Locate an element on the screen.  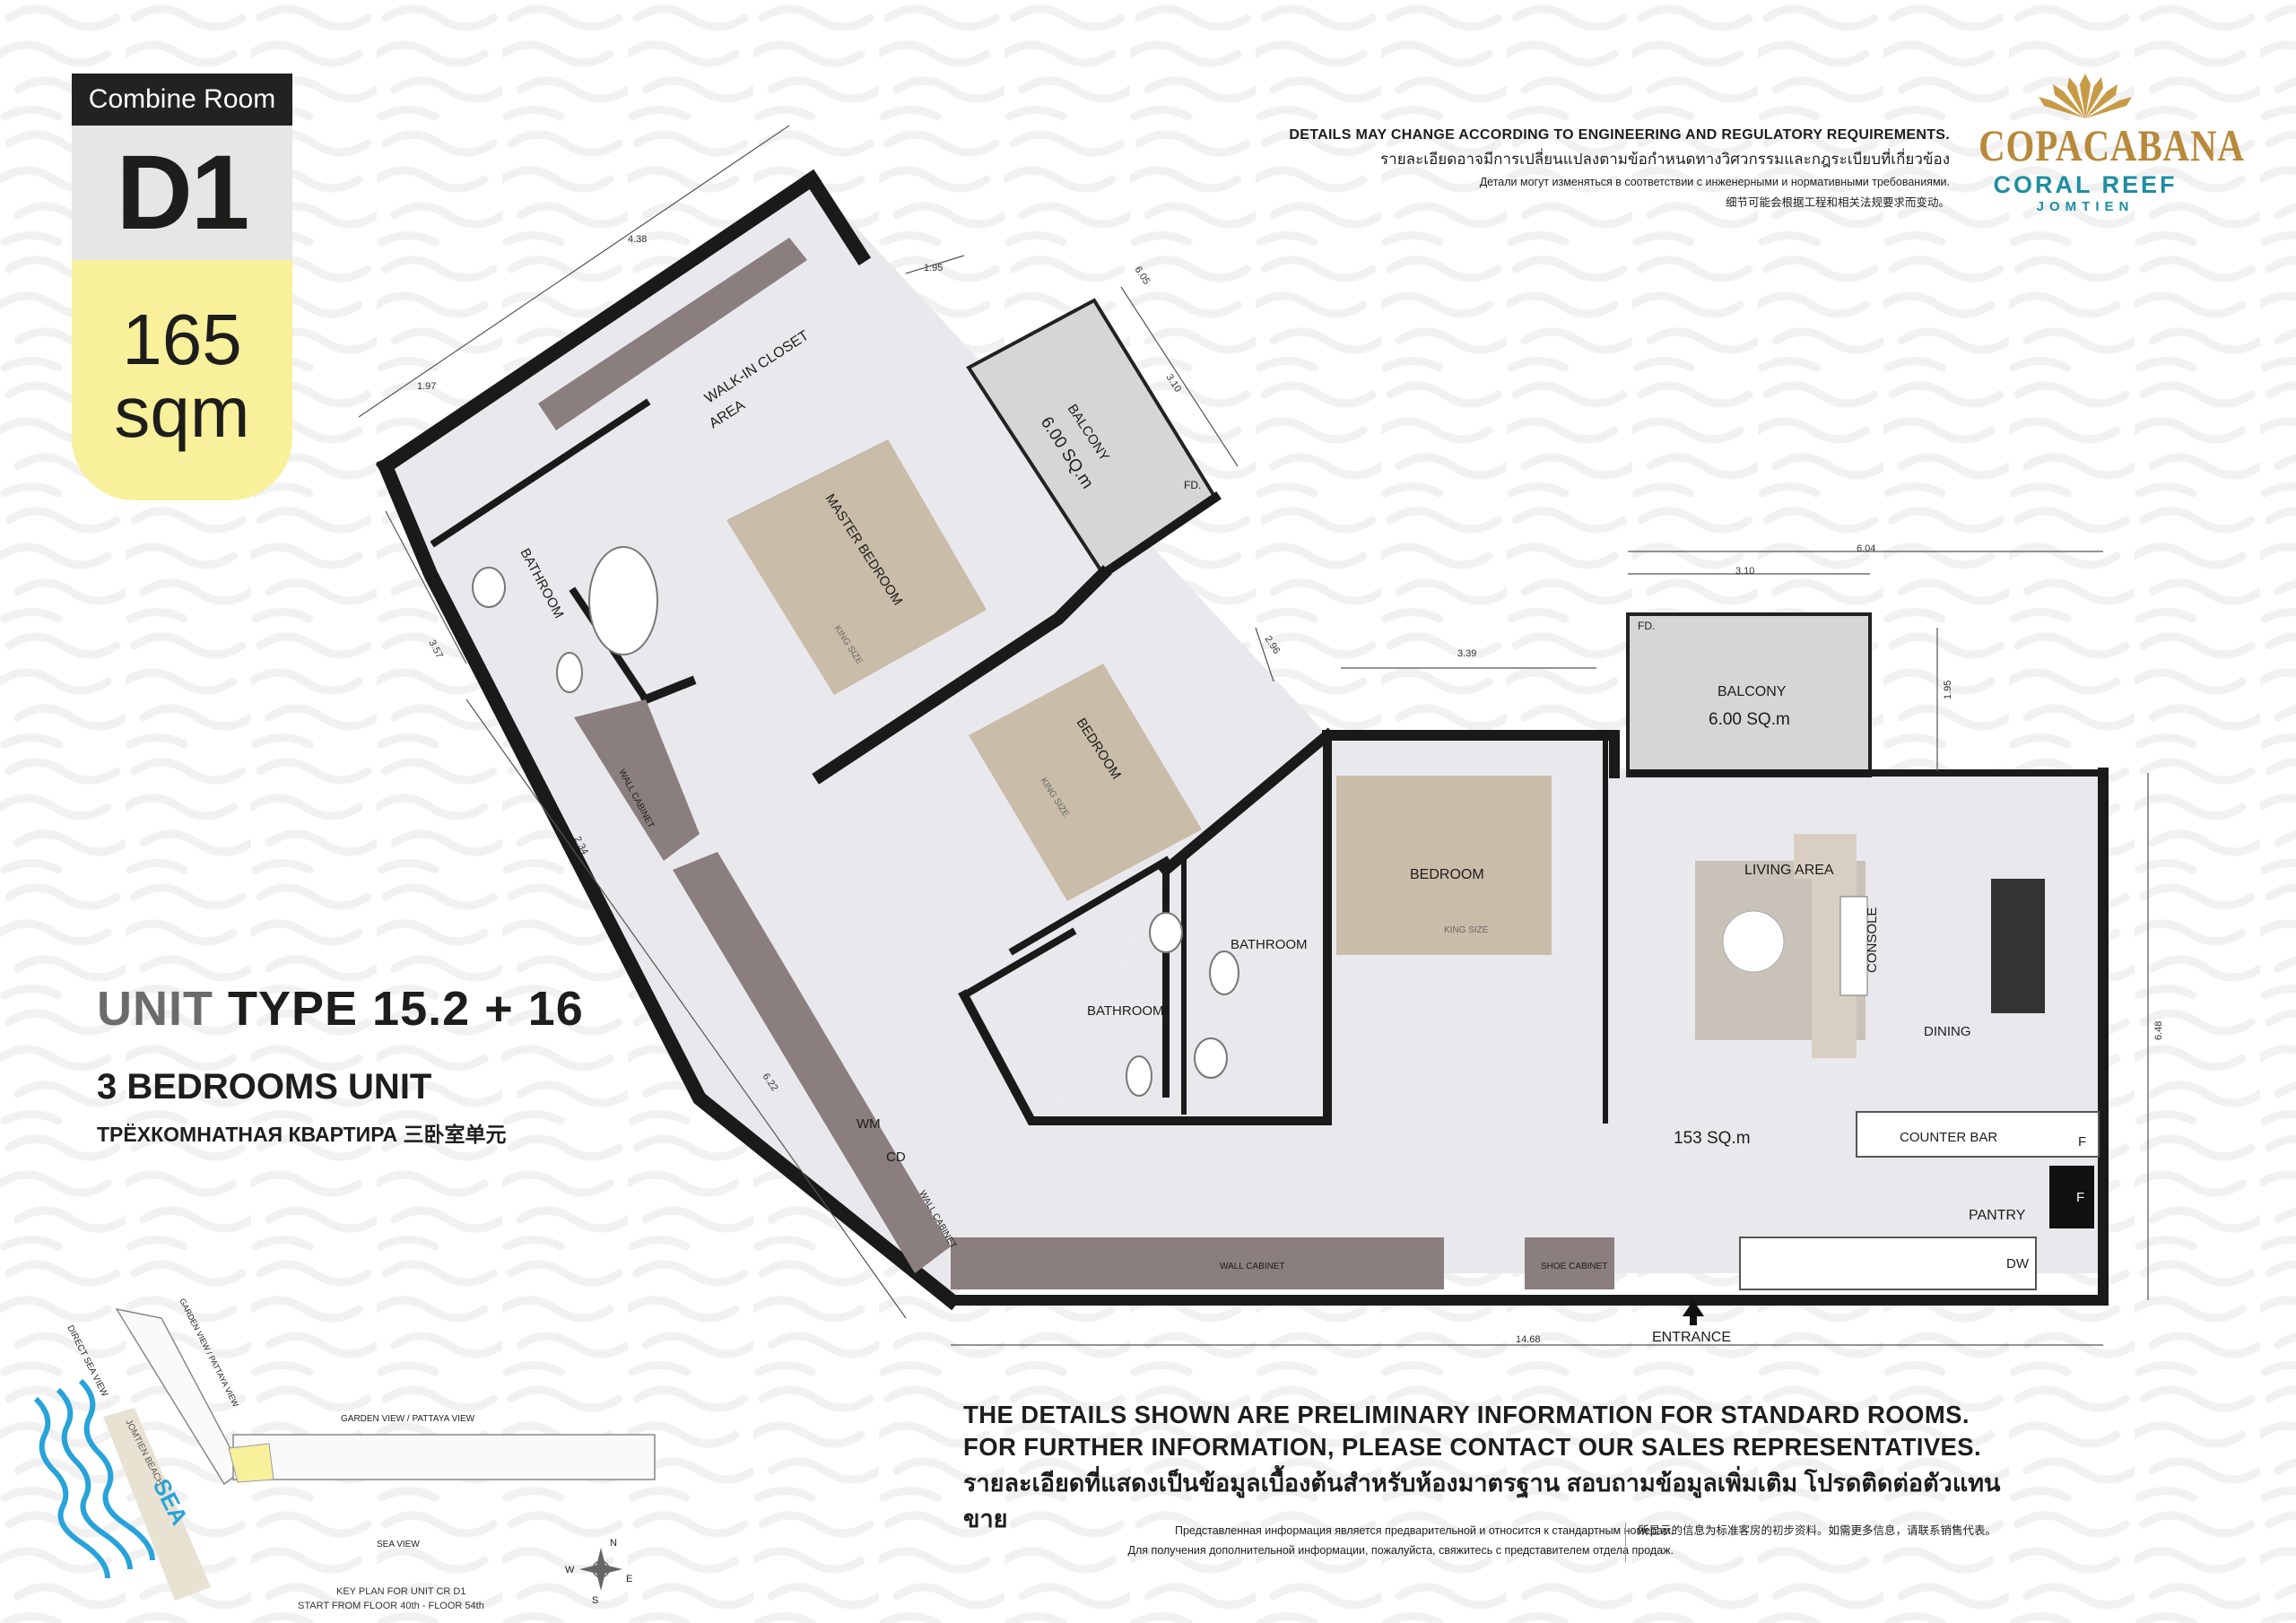
sink-a is located at coordinates (489, 587).